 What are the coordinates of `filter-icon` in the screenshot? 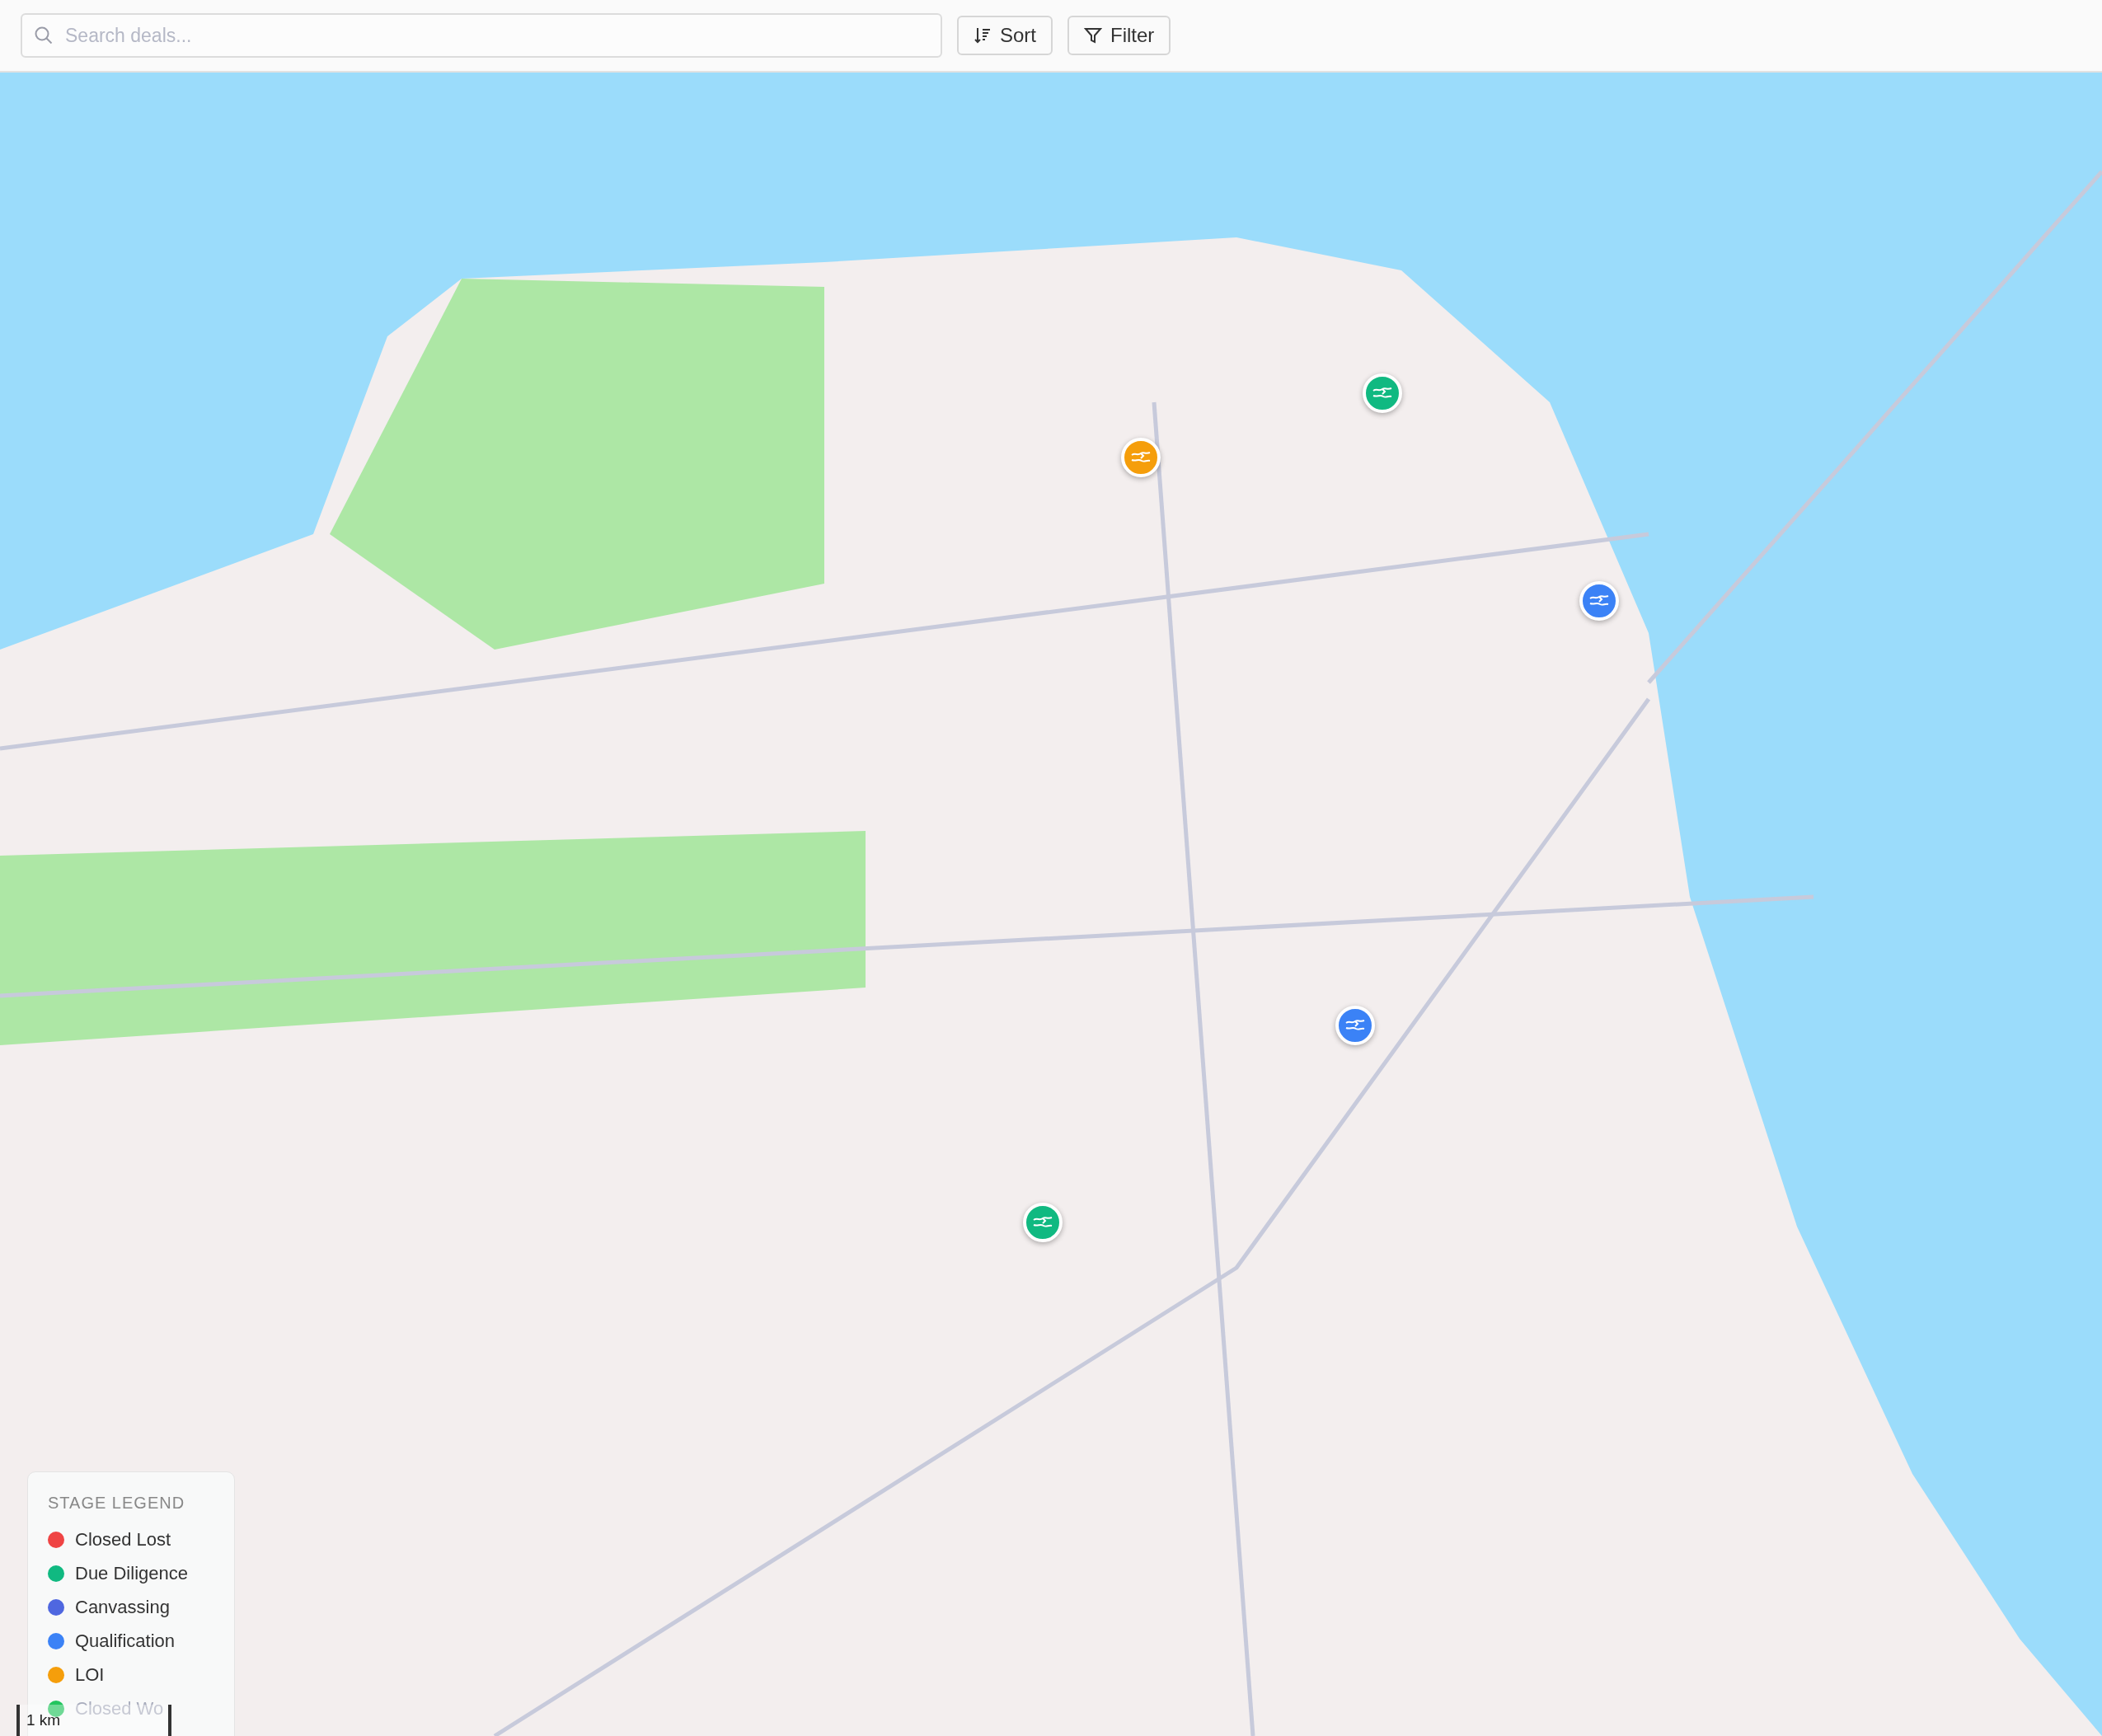 It's located at (1093, 35).